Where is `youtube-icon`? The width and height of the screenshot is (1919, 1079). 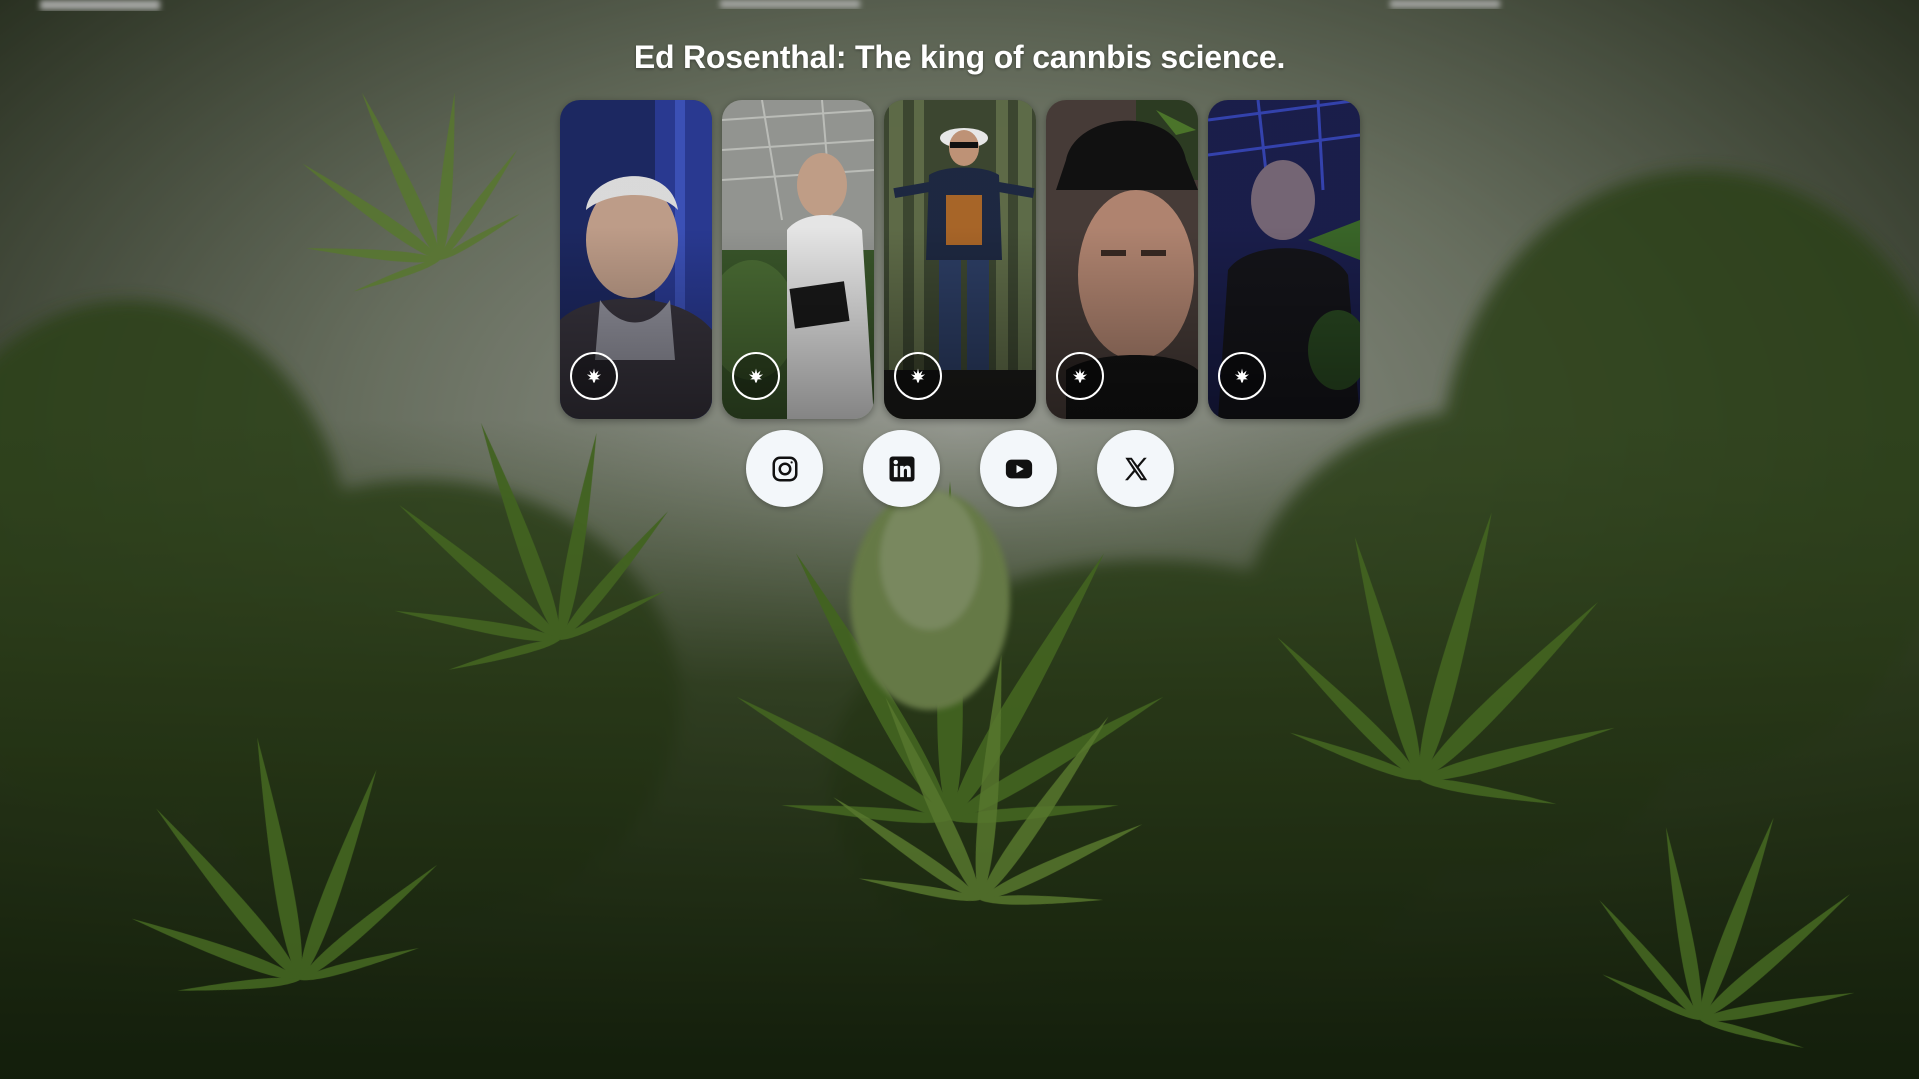
youtube-icon is located at coordinates (1018, 468).